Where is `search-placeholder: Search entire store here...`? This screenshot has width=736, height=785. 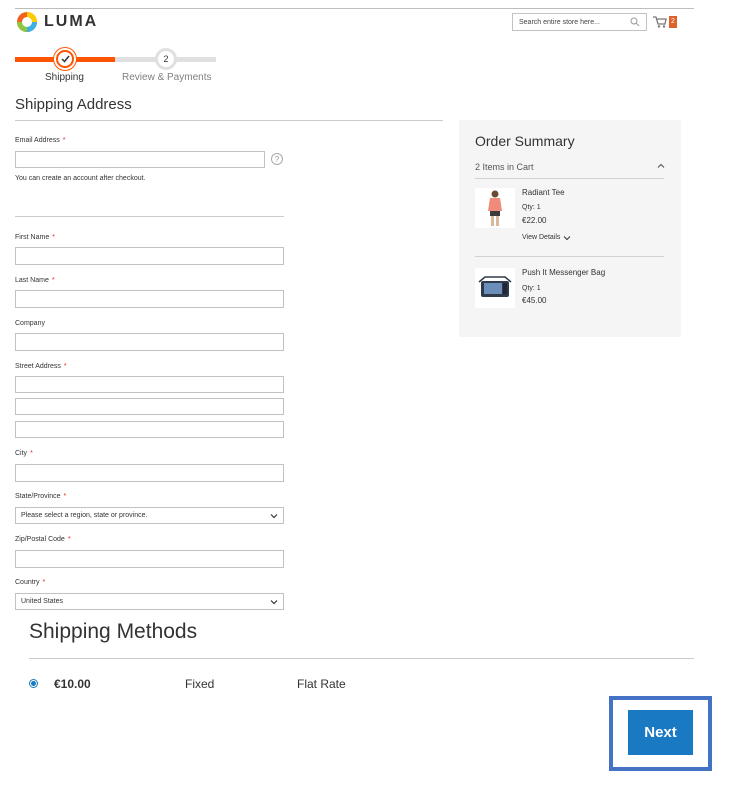 search-placeholder: Search entire store here... is located at coordinates (559, 22).